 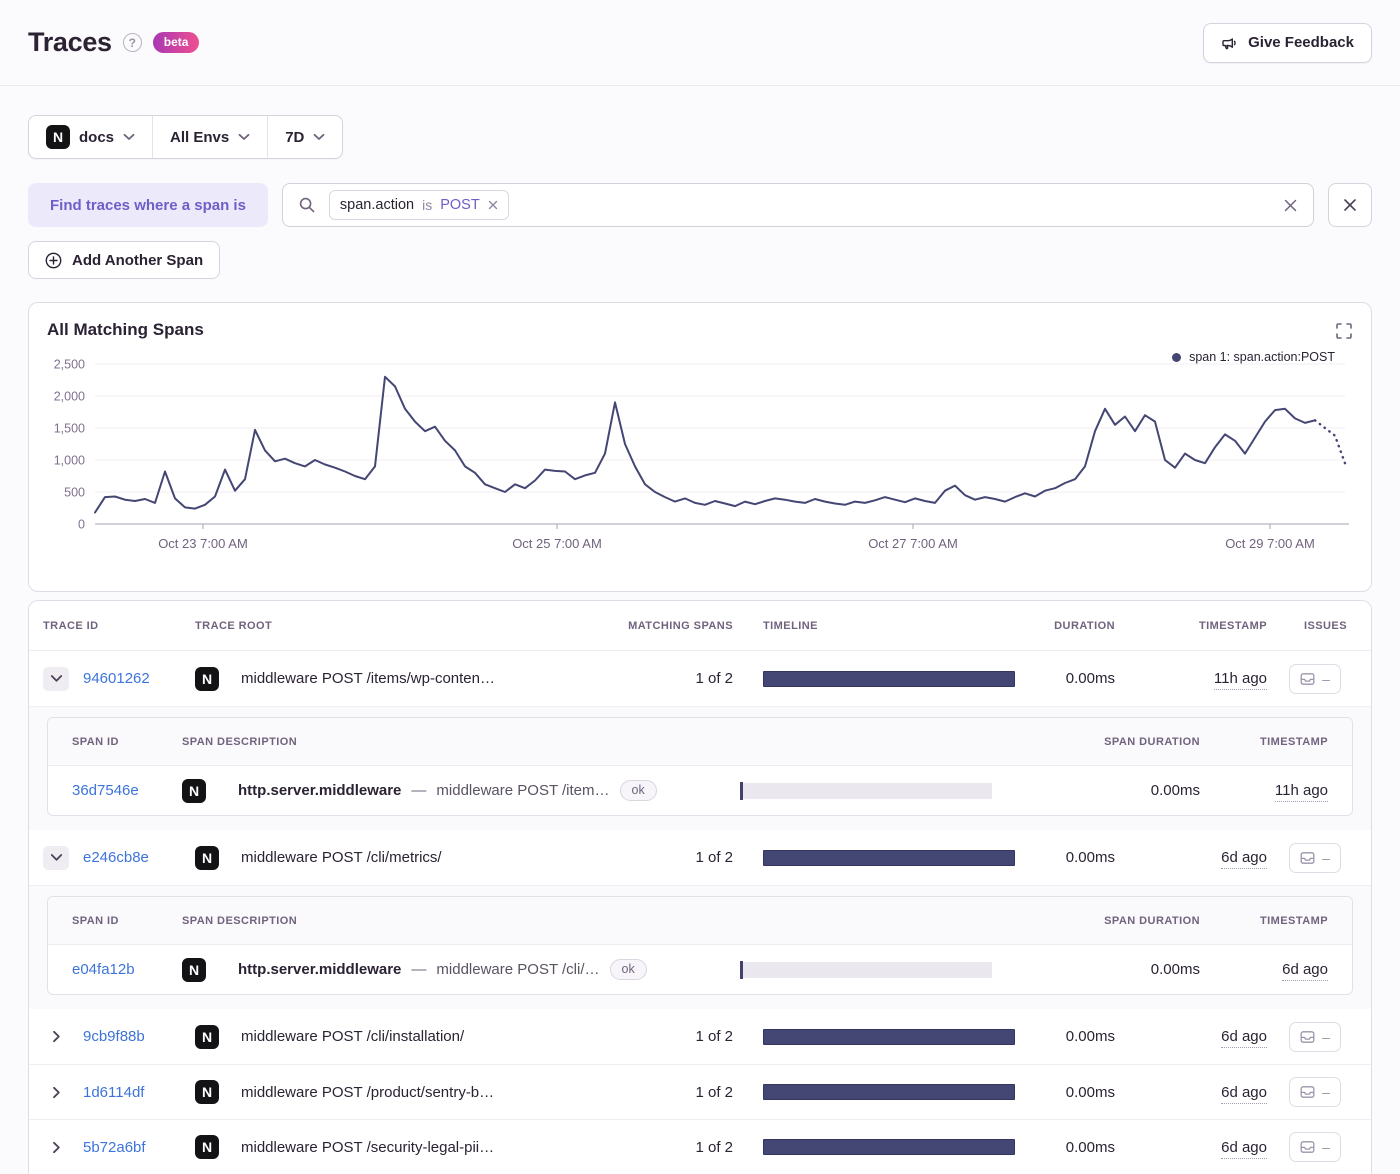 I want to click on svg-text: 0, so click(x=81, y=525).